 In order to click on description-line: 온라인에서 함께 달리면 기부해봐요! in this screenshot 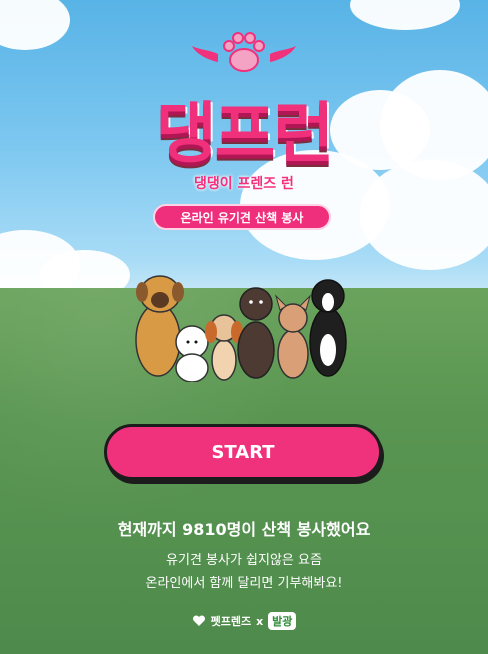, I will do `click(244, 583)`.